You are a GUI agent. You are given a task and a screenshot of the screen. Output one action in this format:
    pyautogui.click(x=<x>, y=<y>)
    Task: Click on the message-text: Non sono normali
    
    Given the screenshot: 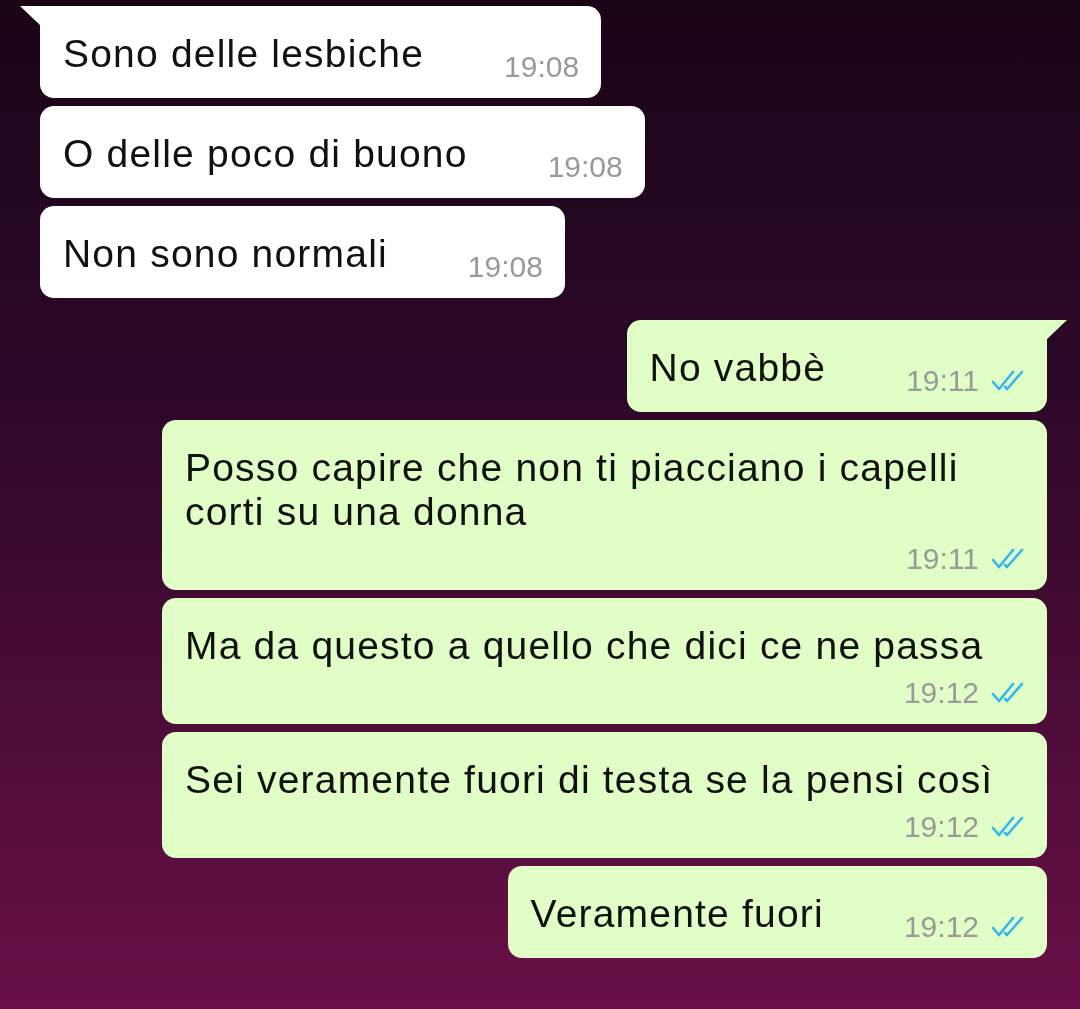 What is the action you would take?
    pyautogui.click(x=225, y=254)
    